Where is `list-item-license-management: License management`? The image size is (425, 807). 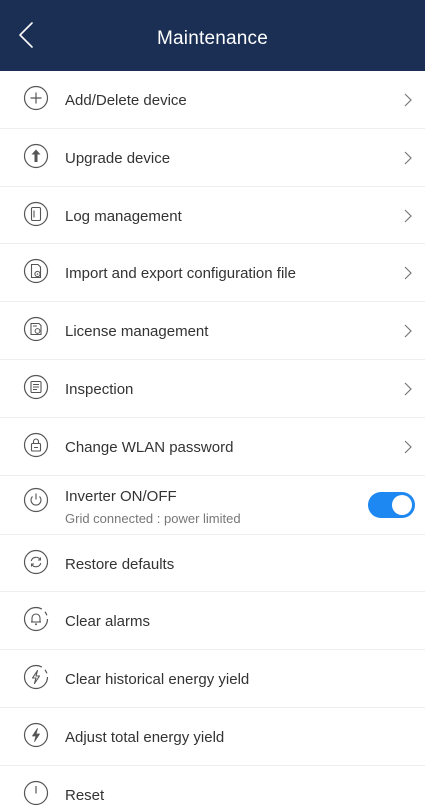 list-item-license-management: License management is located at coordinates (212, 331).